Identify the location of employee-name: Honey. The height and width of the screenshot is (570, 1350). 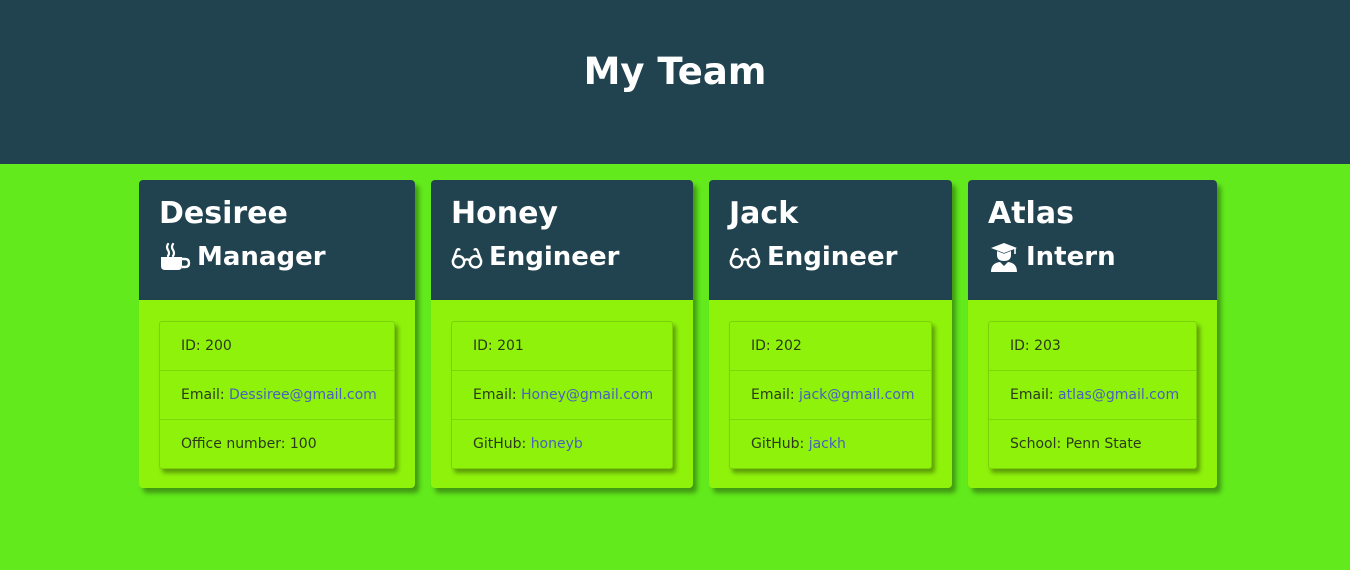
(504, 213).